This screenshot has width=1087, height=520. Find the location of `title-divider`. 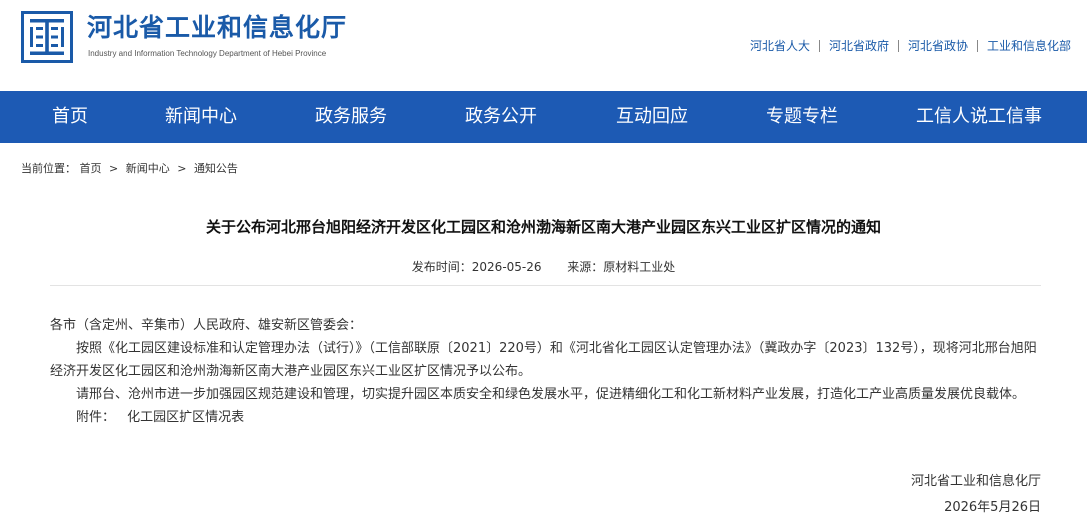

title-divider is located at coordinates (545, 285).